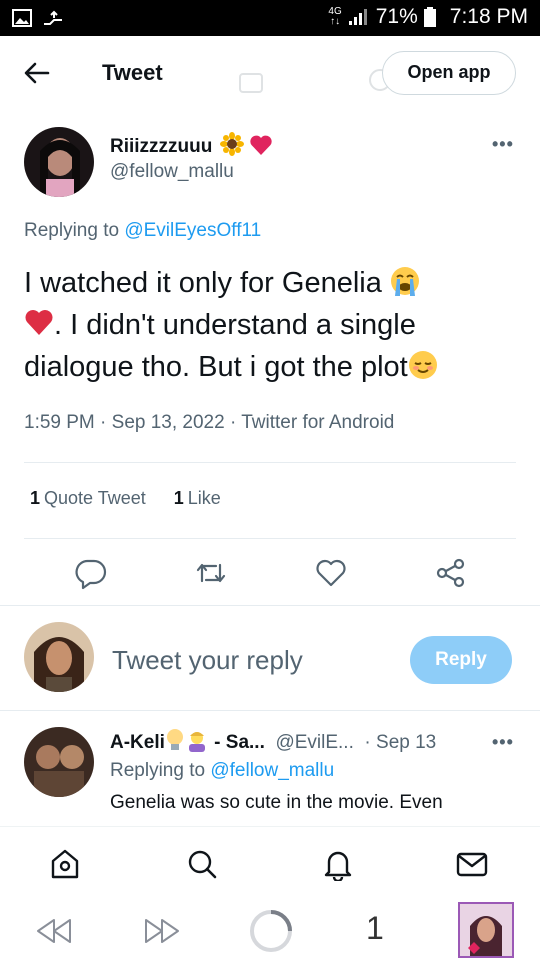  Describe the element at coordinates (375, 928) in the screenshot. I see `tab-count: 1` at that location.